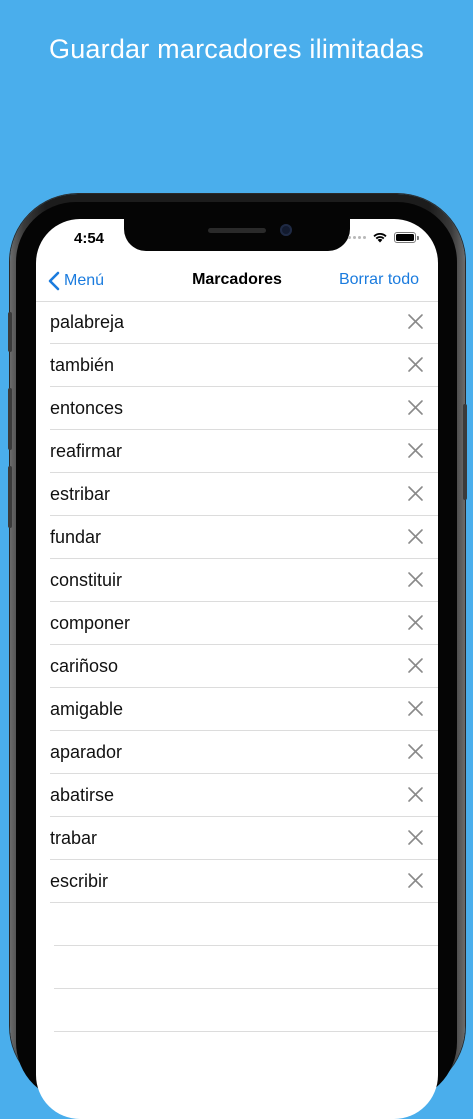  I want to click on promo-headline: Guardar marcadores ilimitadas, so click(236, 49).